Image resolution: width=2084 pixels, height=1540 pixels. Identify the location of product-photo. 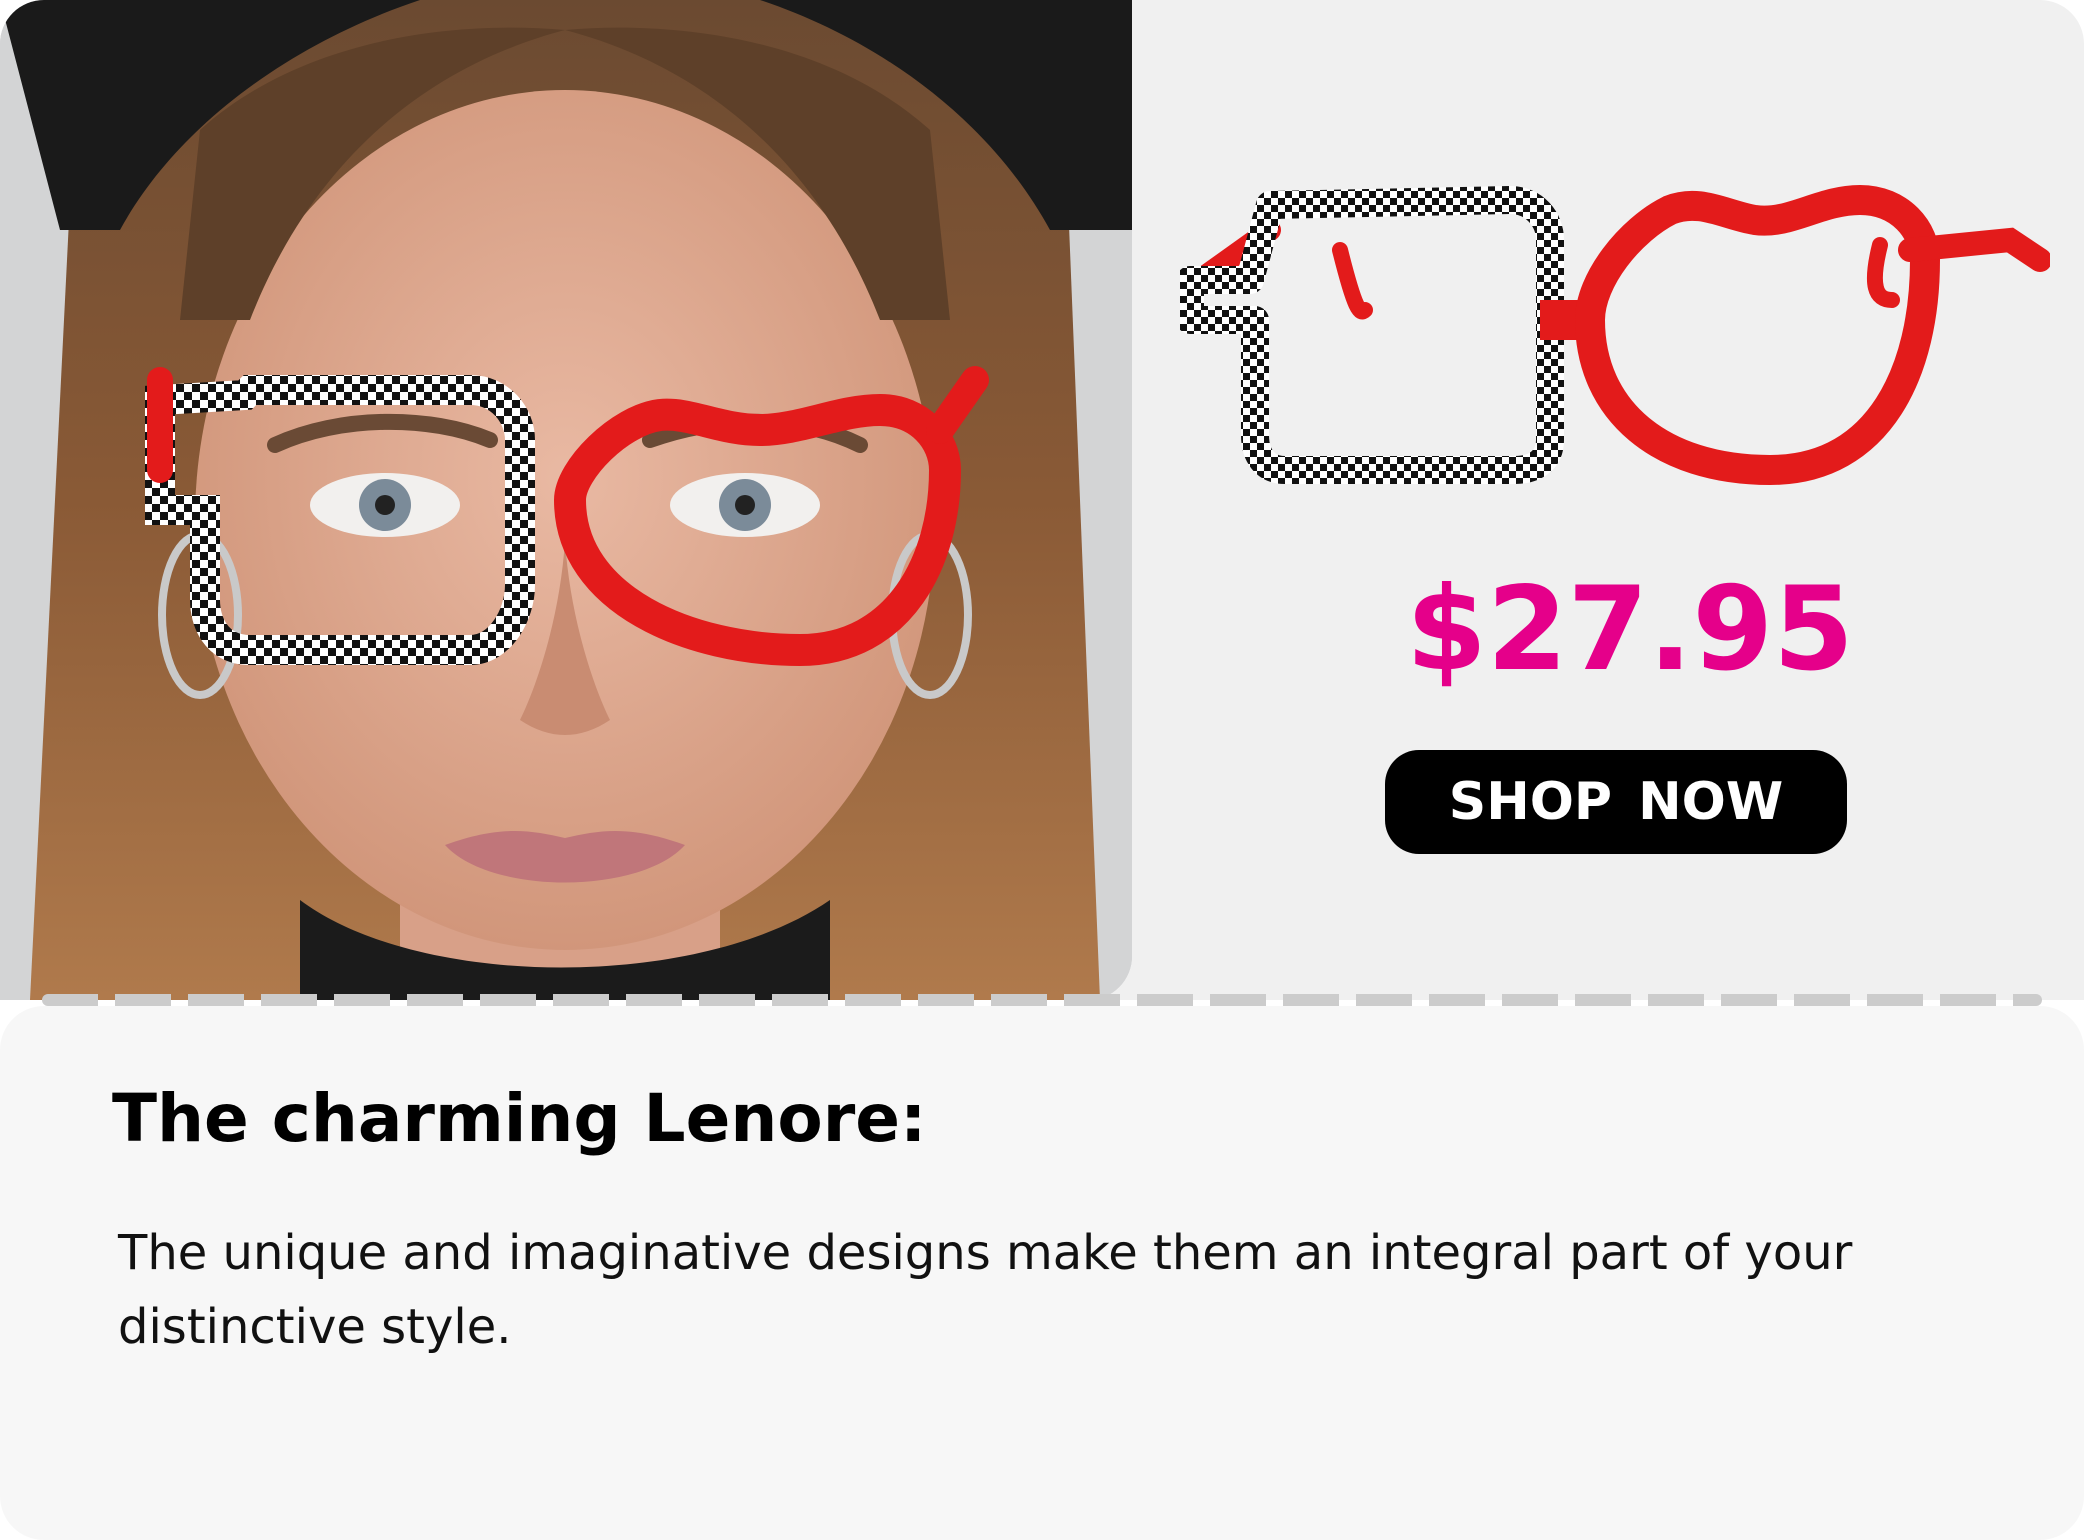
(1614, 335).